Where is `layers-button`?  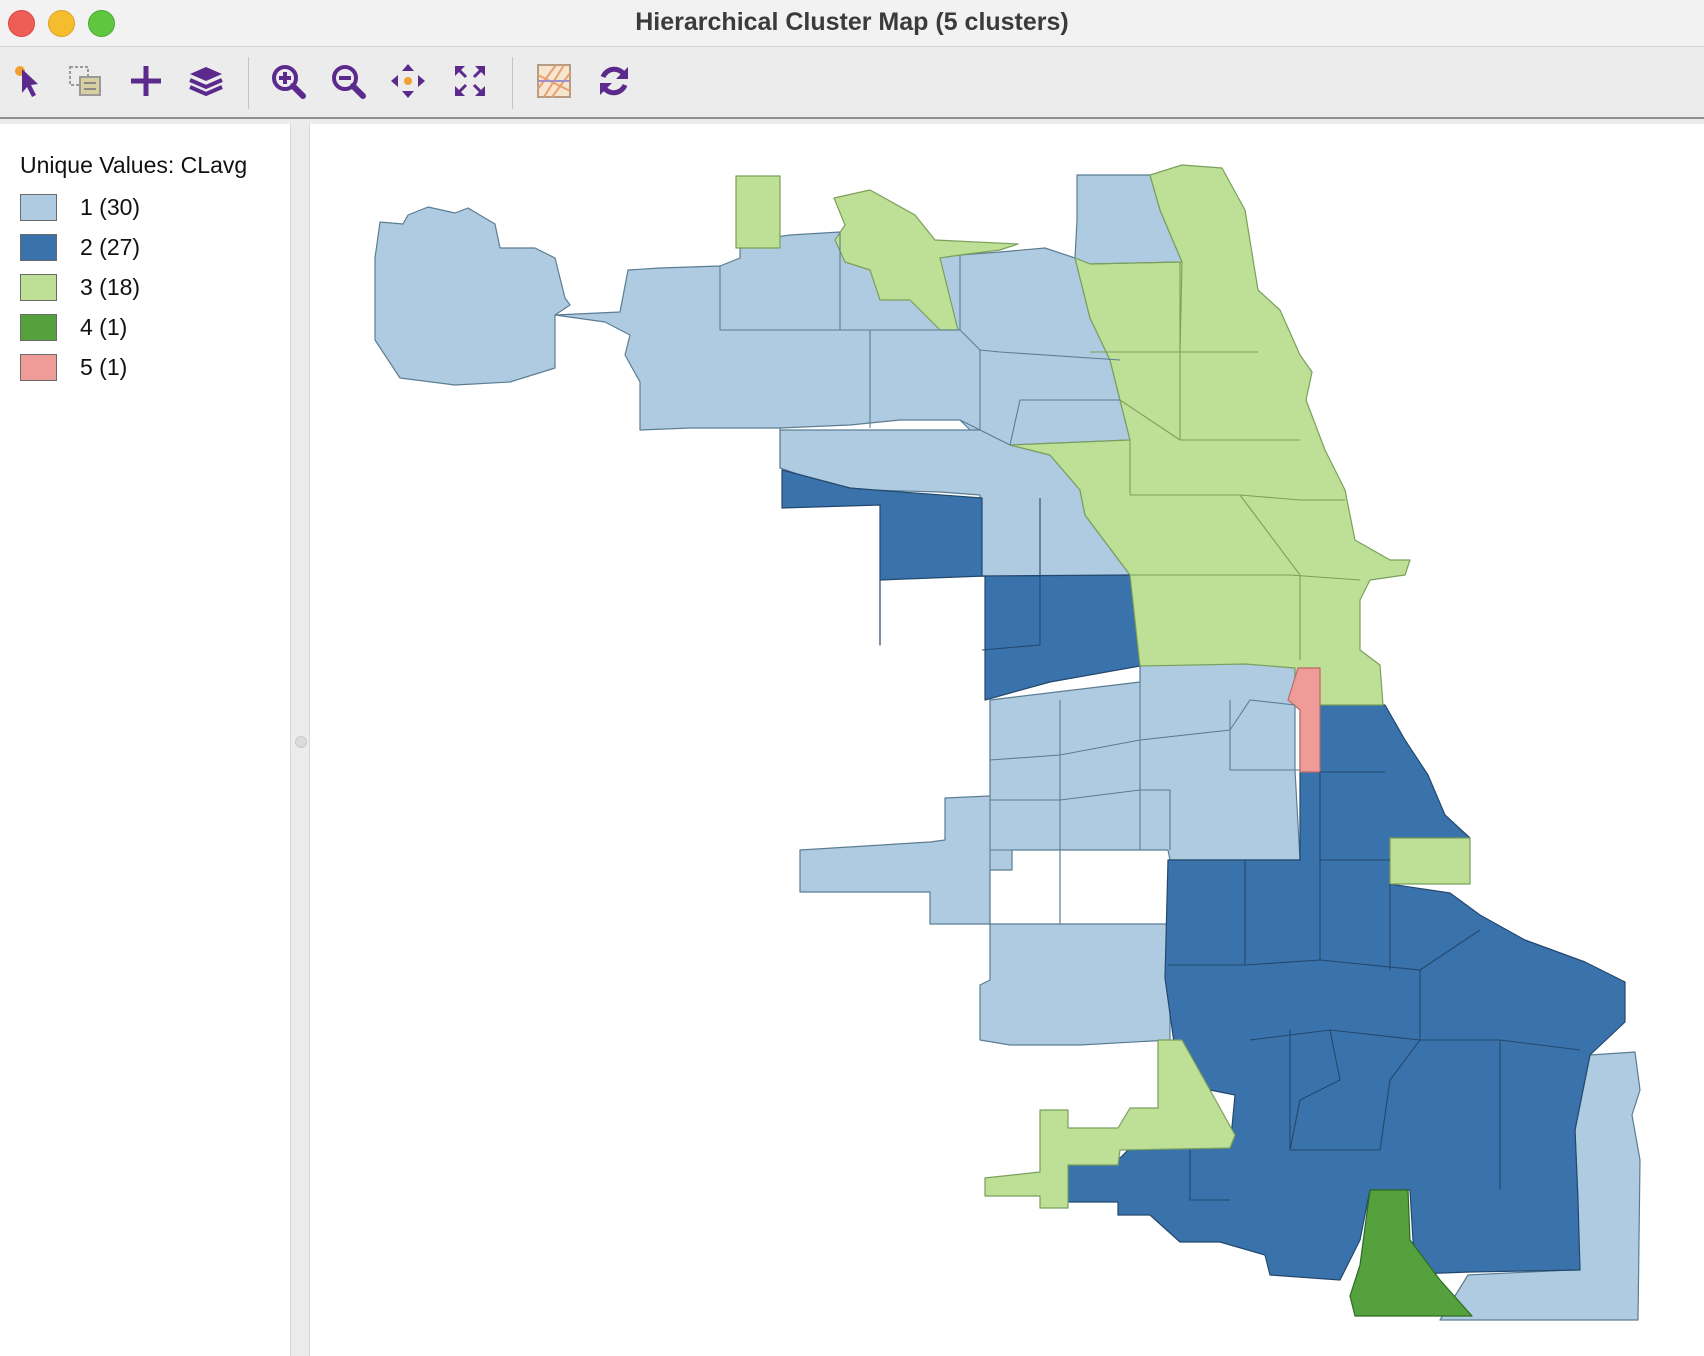
layers-button is located at coordinates (206, 81).